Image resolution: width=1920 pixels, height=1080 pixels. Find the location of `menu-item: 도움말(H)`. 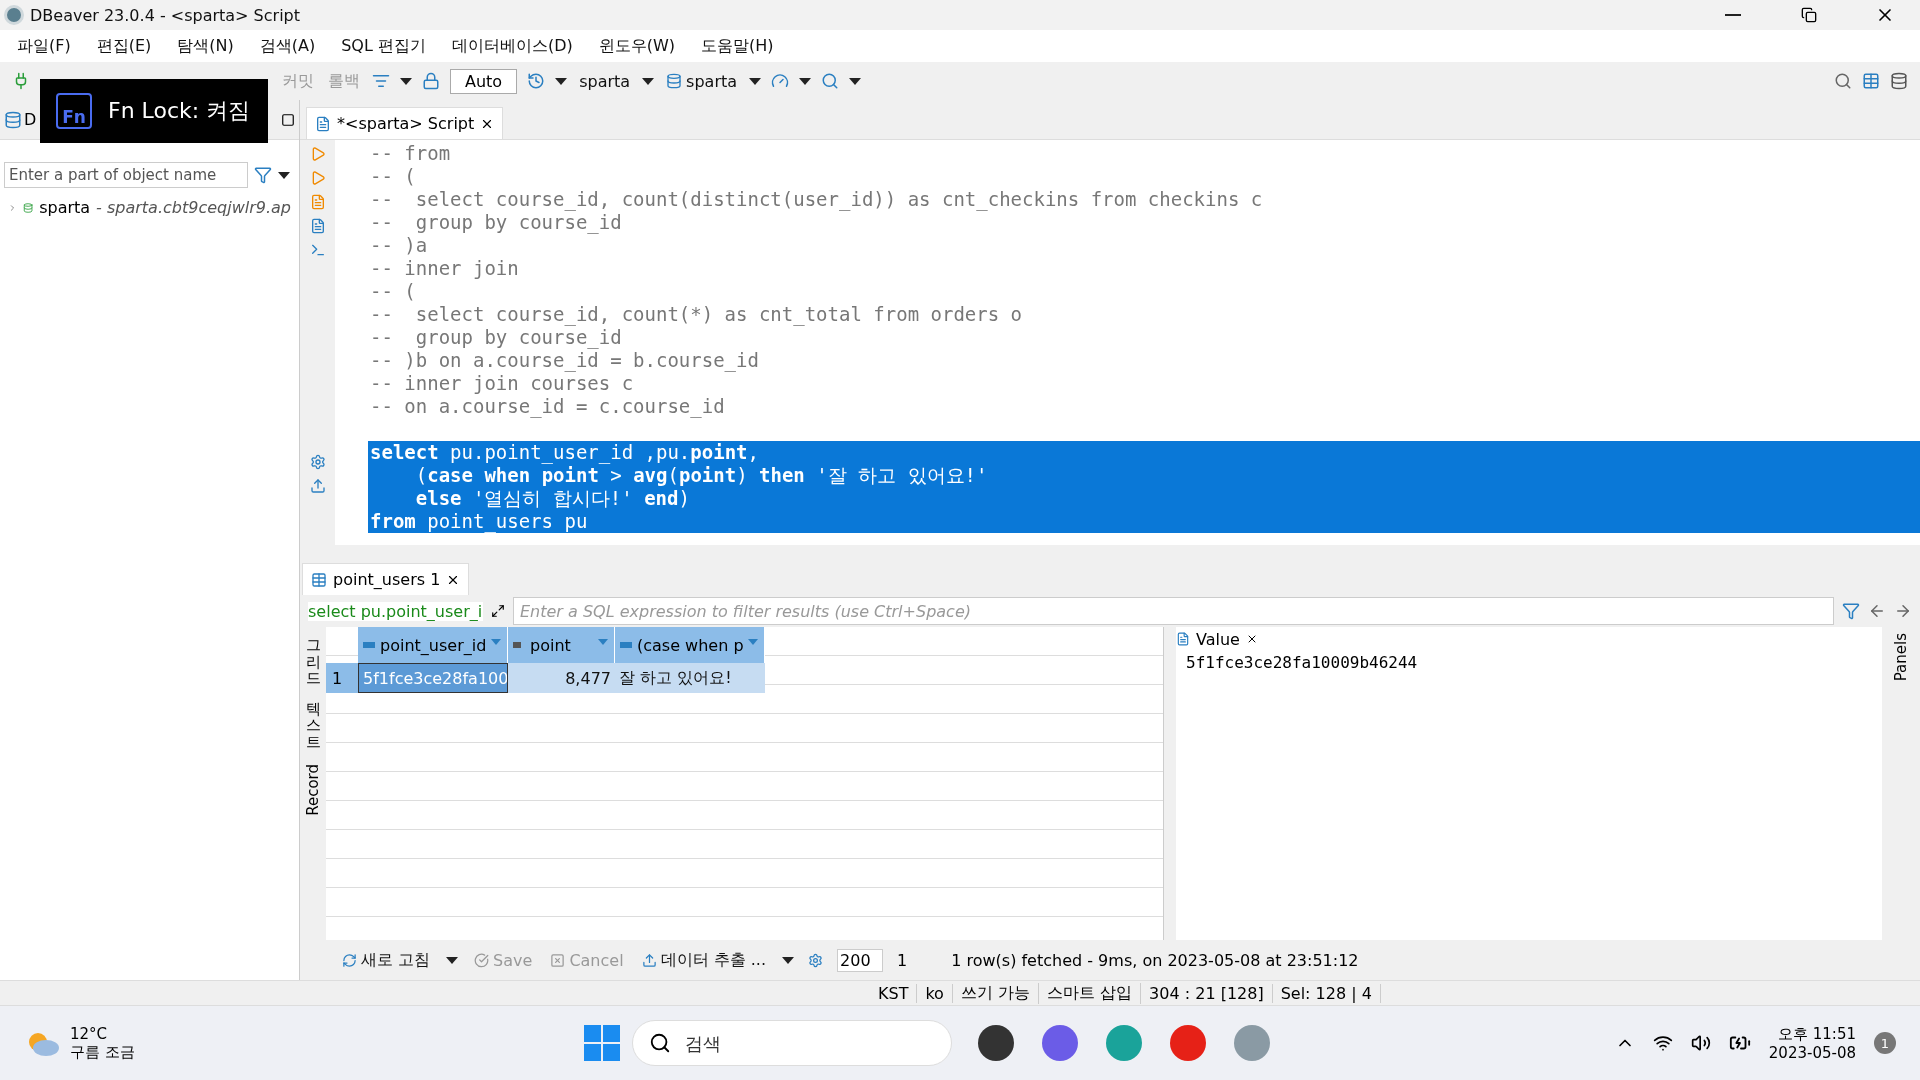

menu-item: 도움말(H) is located at coordinates (737, 46).